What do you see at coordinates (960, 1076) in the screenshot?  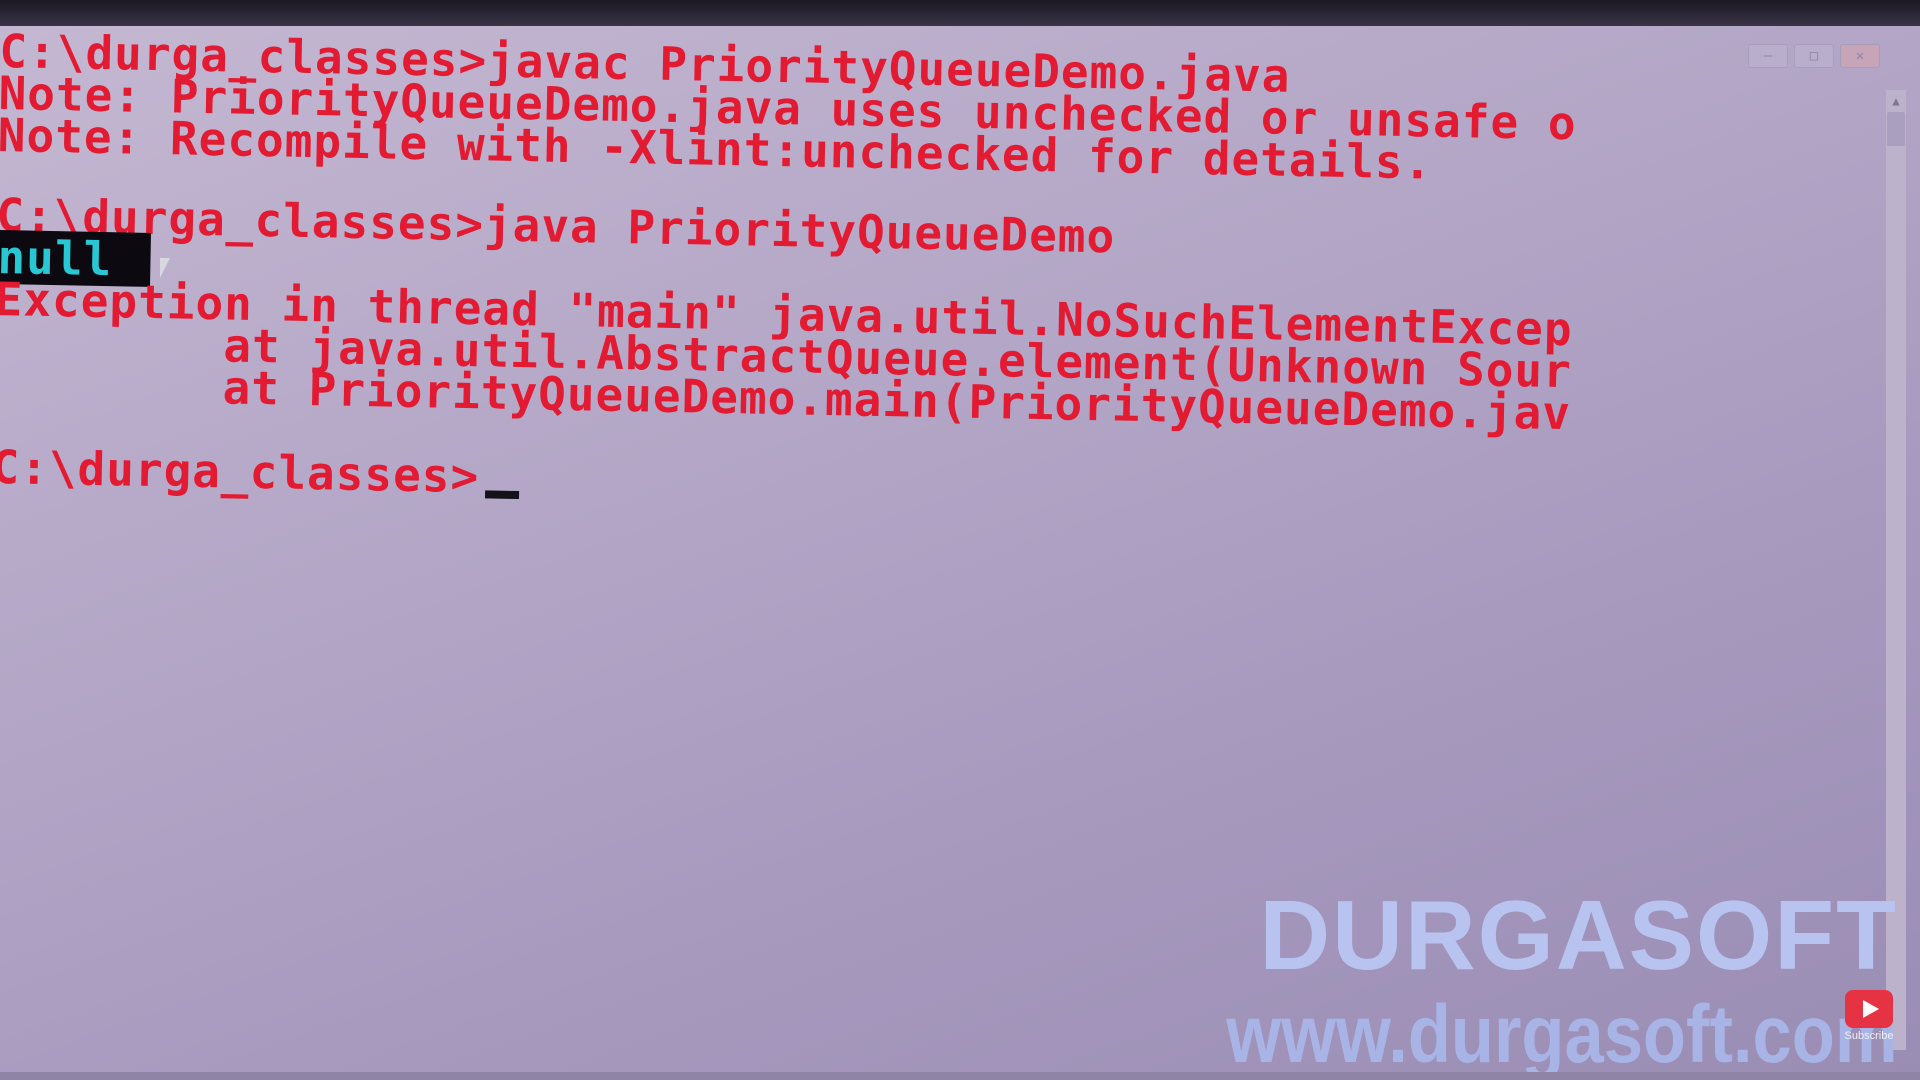 I see `window-bottom-edge` at bounding box center [960, 1076].